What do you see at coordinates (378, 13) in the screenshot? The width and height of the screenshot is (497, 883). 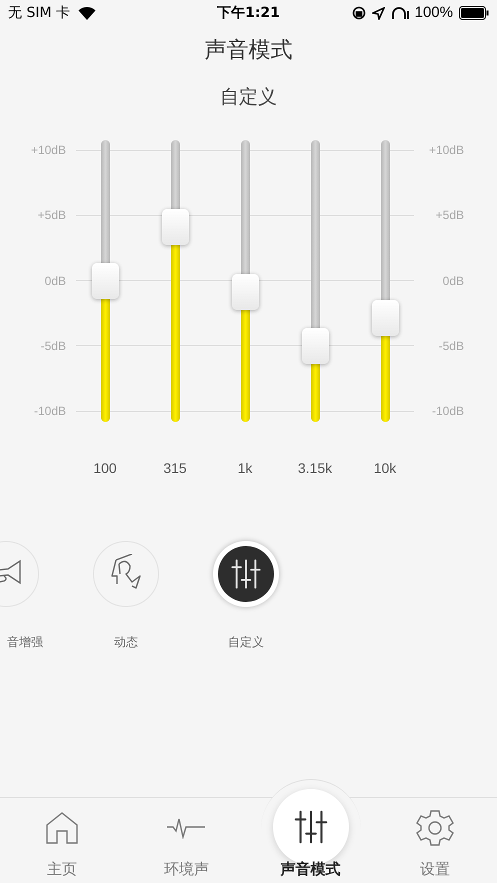 I see `location-icon` at bounding box center [378, 13].